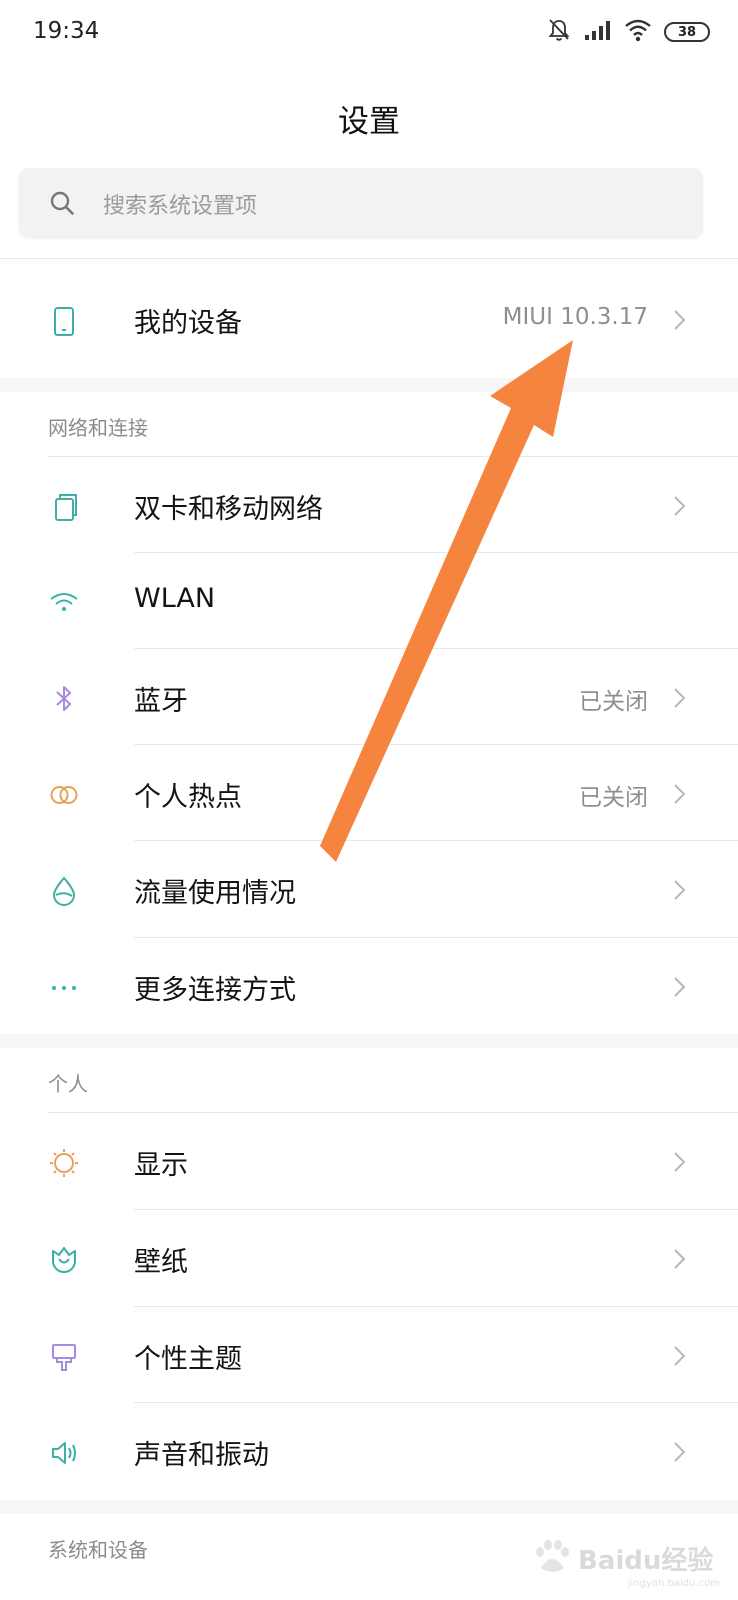  Describe the element at coordinates (98, 1550) in the screenshot. I see `section-header-system: 系统和设备` at that location.